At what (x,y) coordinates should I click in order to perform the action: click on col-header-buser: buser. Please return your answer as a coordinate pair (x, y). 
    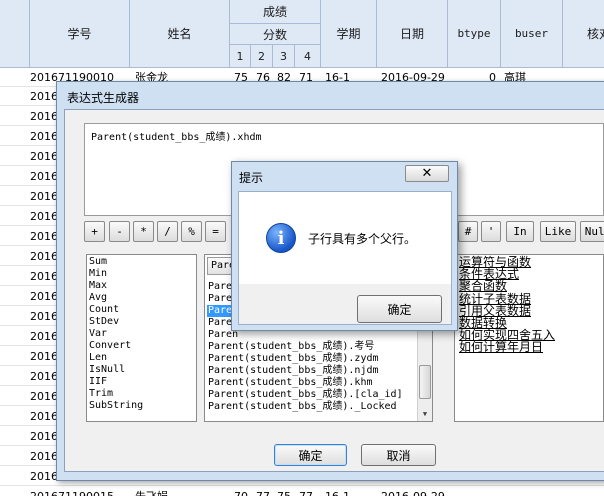
    Looking at the image, I should click on (532, 34).